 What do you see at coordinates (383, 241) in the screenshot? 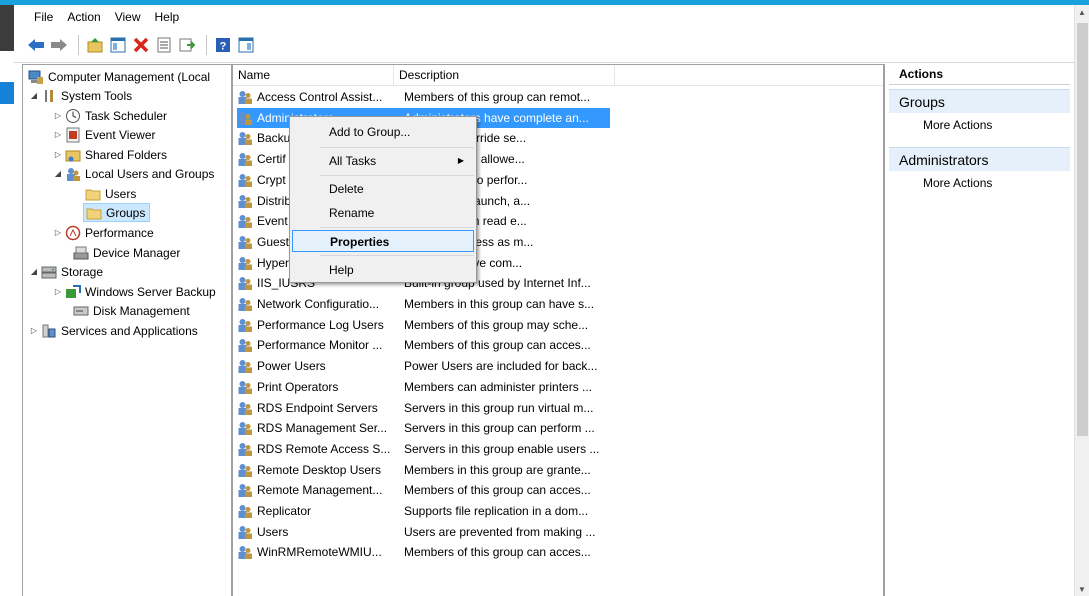
I see `menu-item-properties: Properties` at bounding box center [383, 241].